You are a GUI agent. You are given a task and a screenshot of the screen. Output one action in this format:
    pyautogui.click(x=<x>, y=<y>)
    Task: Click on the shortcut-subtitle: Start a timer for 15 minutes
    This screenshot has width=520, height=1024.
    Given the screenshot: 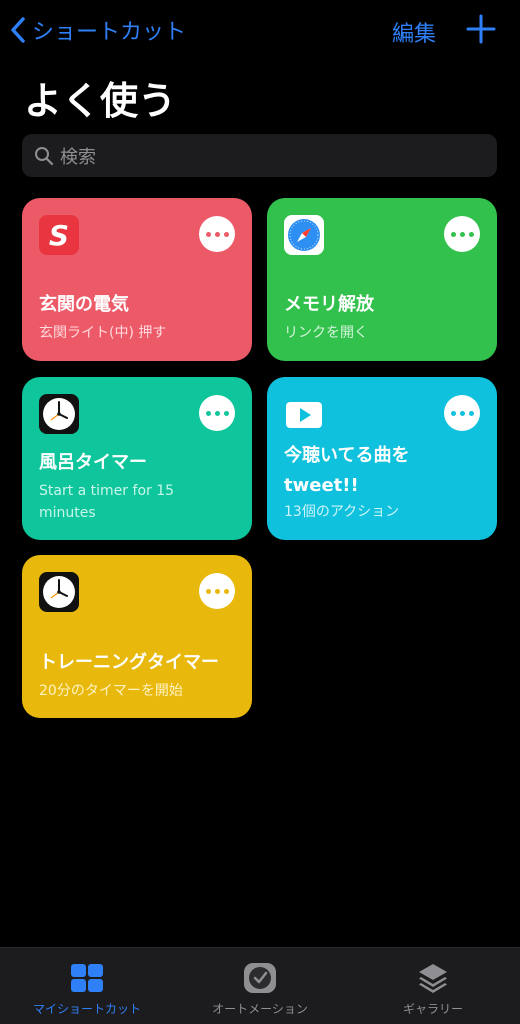 What is the action you would take?
    pyautogui.click(x=107, y=502)
    